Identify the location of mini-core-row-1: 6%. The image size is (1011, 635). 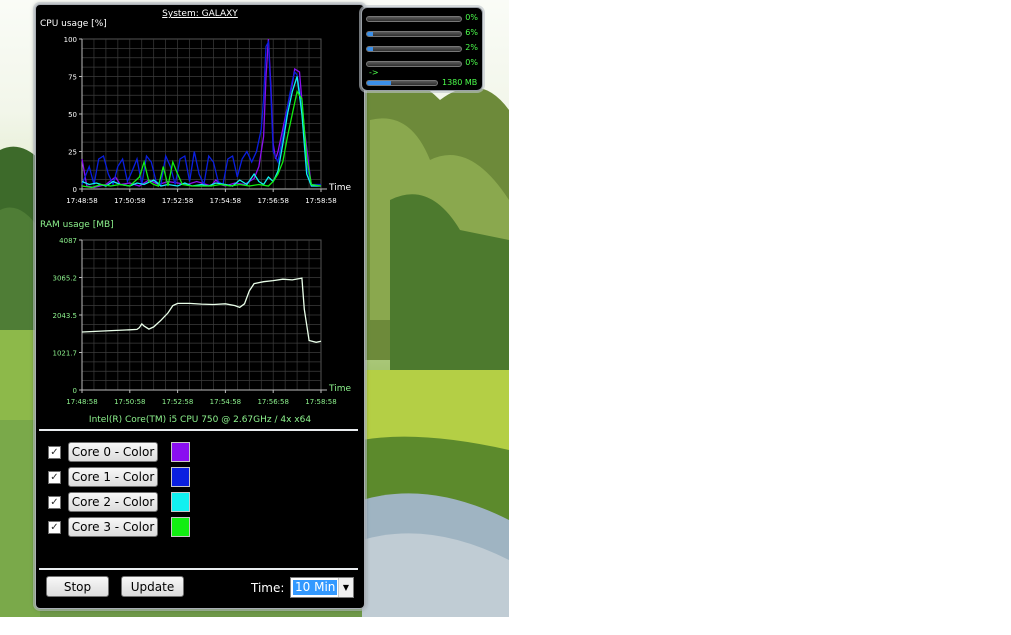
(422, 34).